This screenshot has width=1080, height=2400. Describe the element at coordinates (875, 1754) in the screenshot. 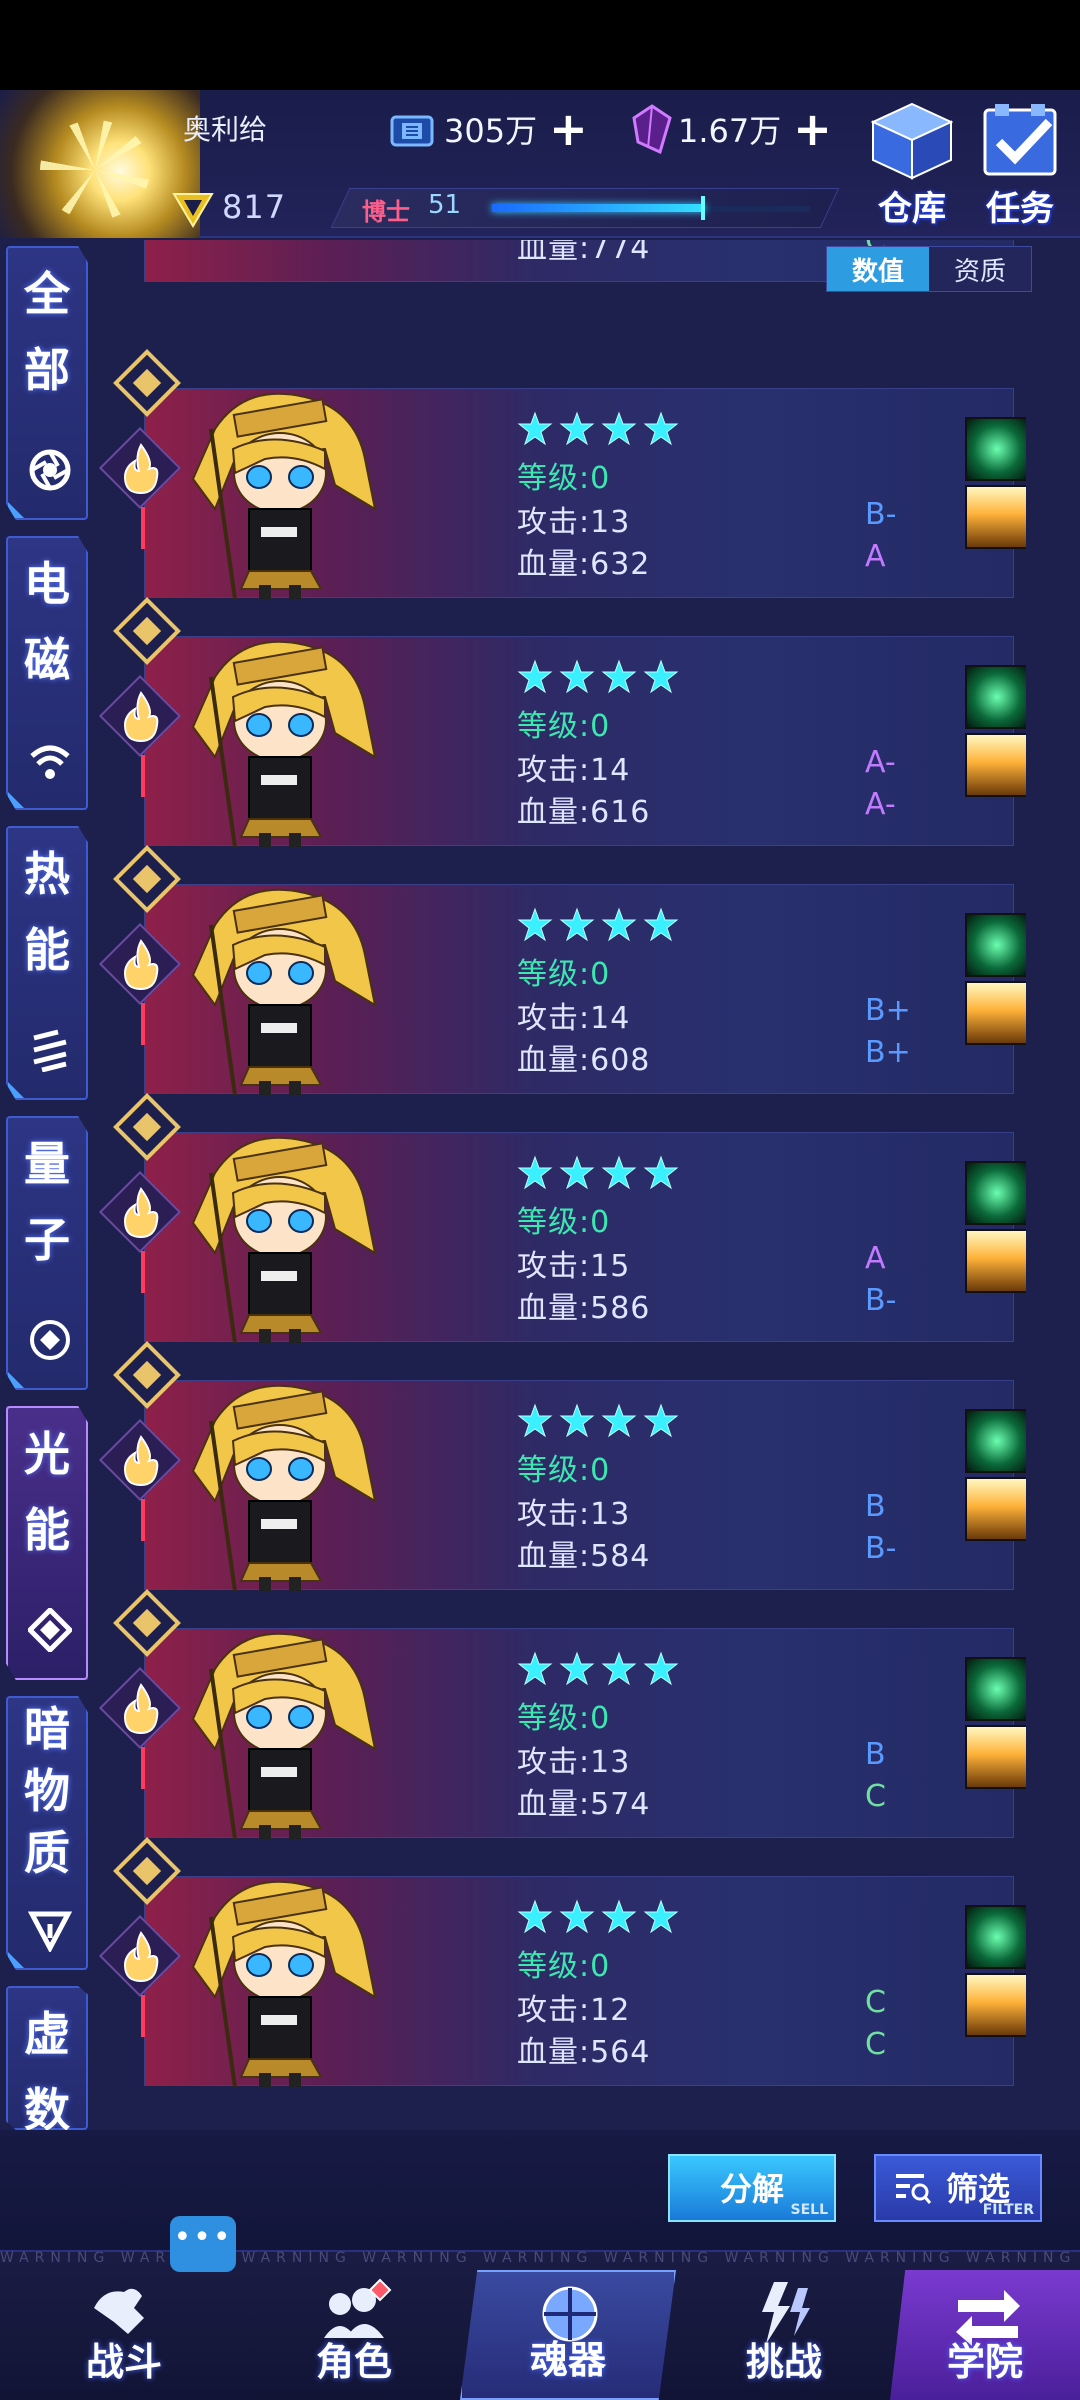

I see `attack-grade: B` at that location.